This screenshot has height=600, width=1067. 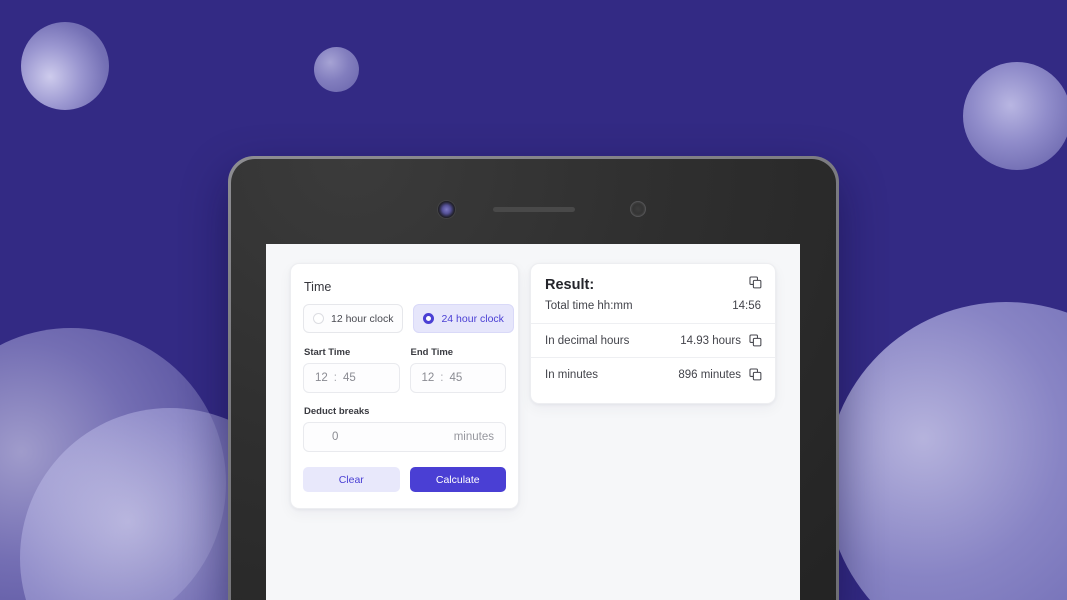 What do you see at coordinates (587, 341) in the screenshot?
I see `result-label-decimal-hours: In decimal hours` at bounding box center [587, 341].